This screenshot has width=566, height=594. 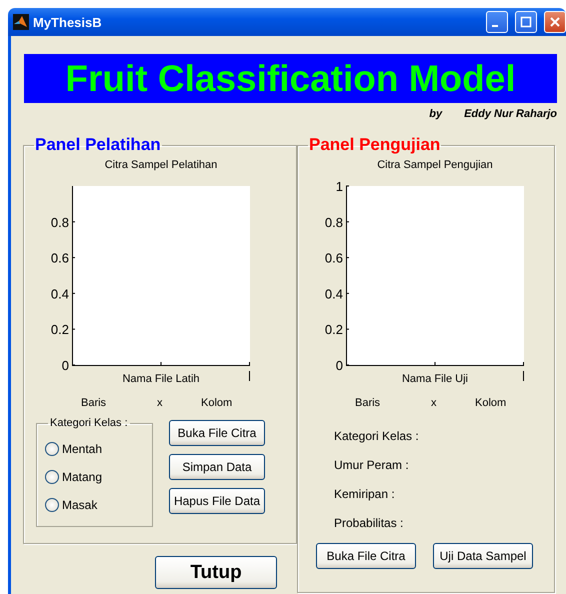 What do you see at coordinates (495, 26) in the screenshot?
I see `minimize-icon` at bounding box center [495, 26].